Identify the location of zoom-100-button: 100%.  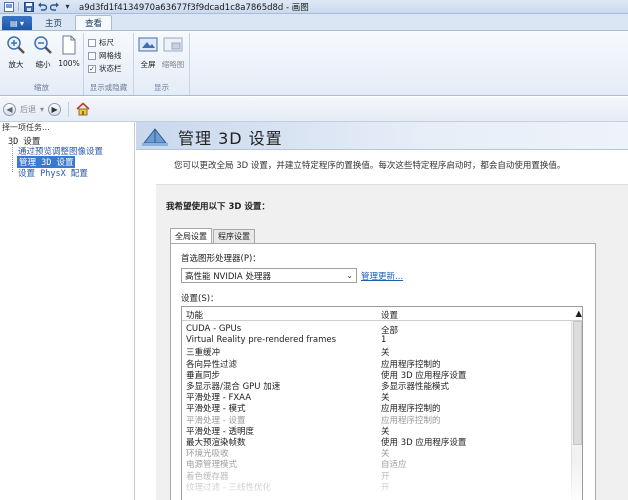
(69, 51).